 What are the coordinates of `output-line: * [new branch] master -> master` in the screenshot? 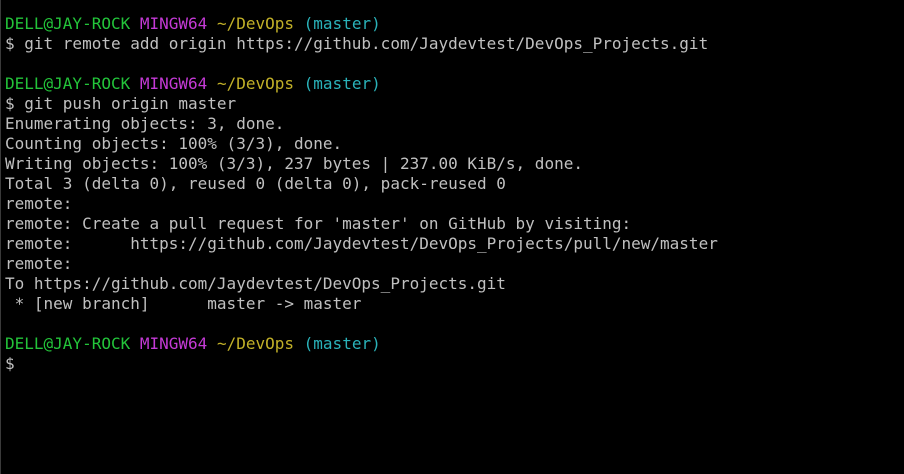 It's located at (183, 303).